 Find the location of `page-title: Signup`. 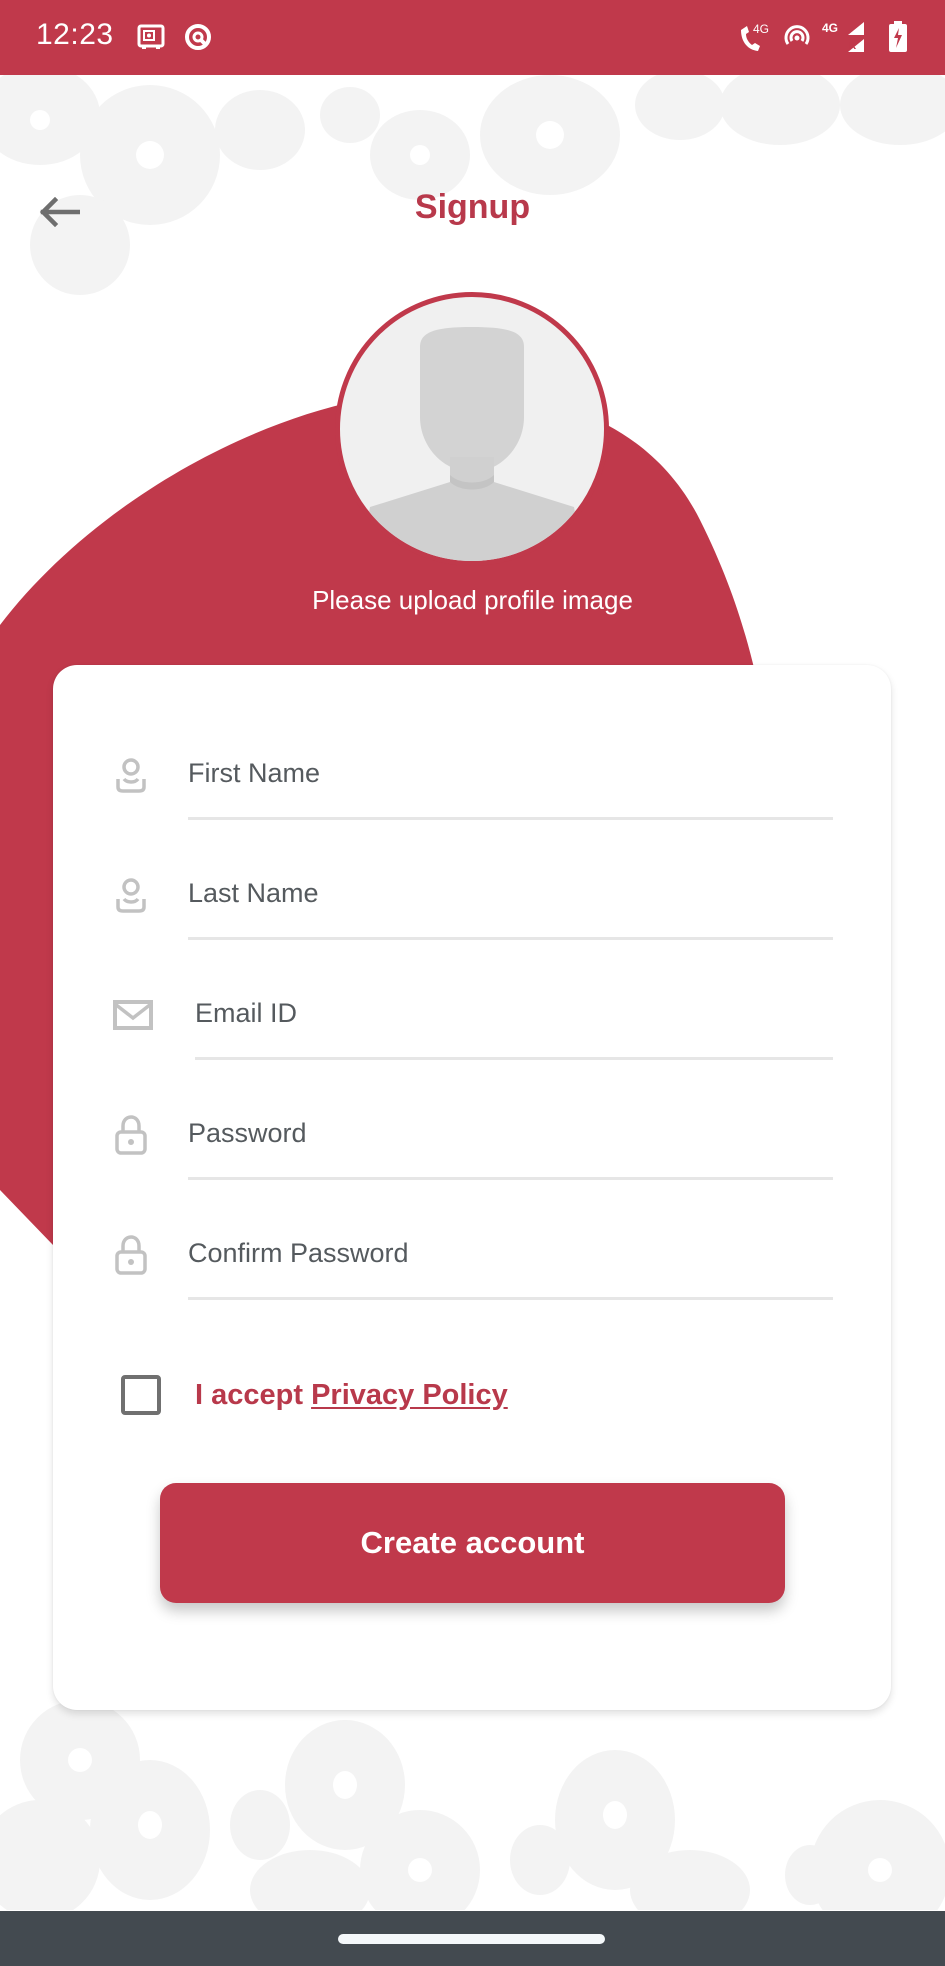

page-title: Signup is located at coordinates (472, 207).